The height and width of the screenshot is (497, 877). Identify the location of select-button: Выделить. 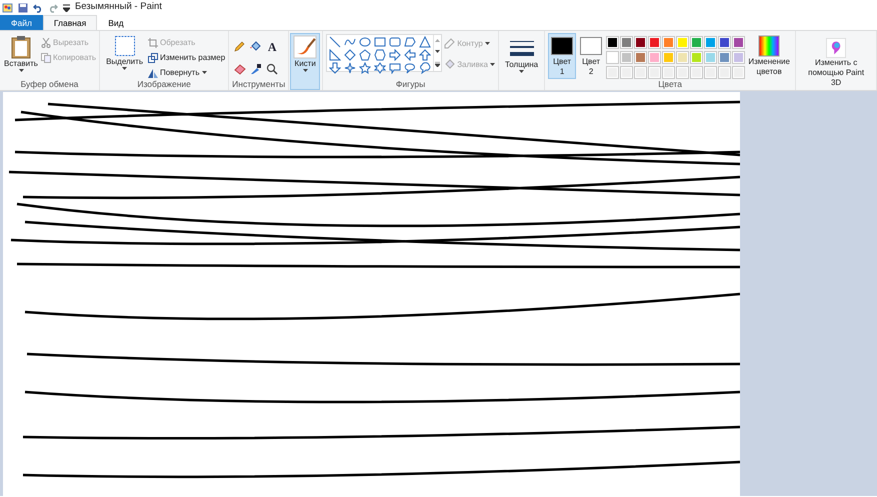
(124, 56).